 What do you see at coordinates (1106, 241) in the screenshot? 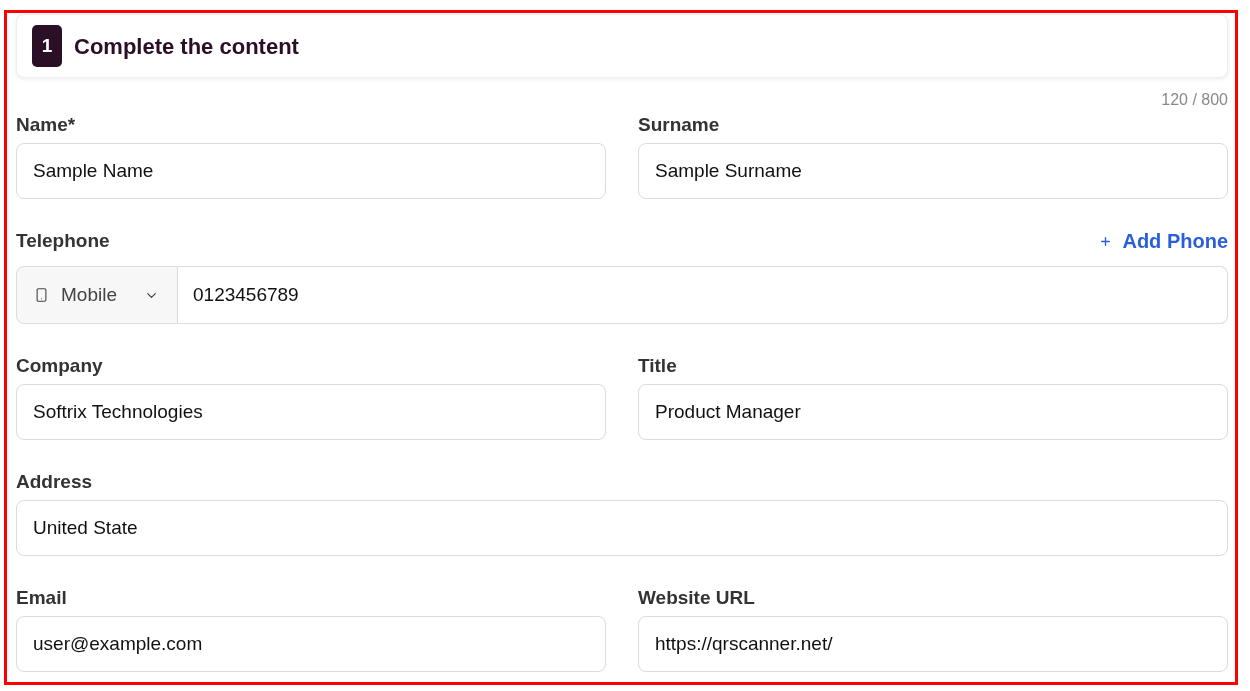
I see `plus-icon` at bounding box center [1106, 241].